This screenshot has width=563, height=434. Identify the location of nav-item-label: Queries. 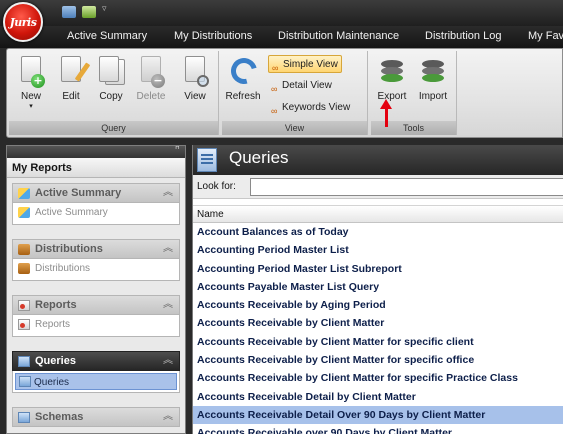
(52, 382).